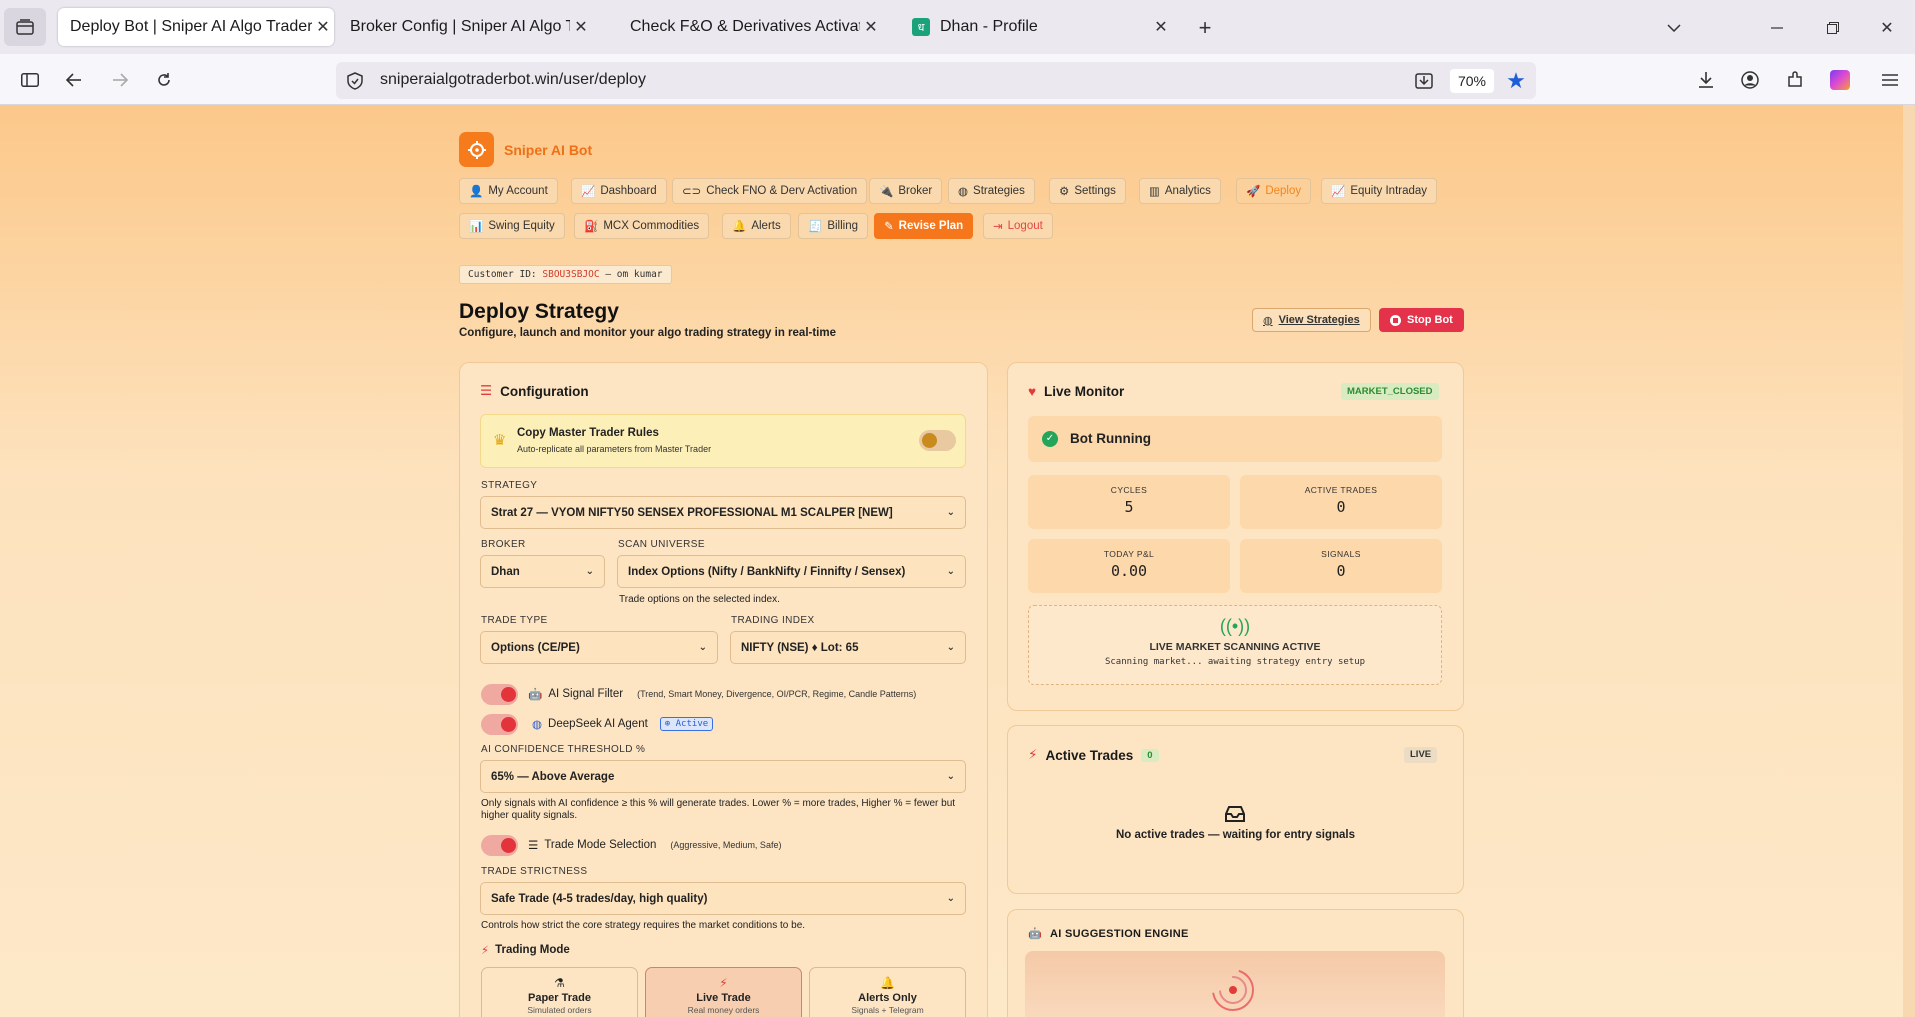  I want to click on nav-label: Revise Plan, so click(931, 226).